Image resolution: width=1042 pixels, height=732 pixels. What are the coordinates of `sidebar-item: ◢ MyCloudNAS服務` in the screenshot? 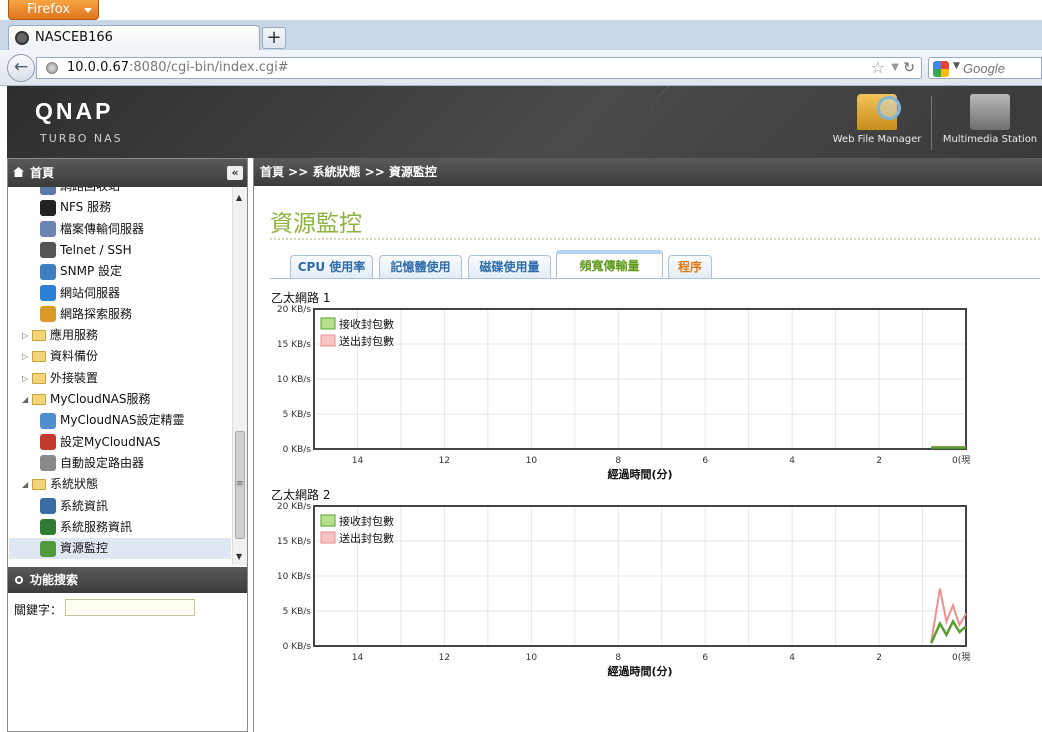 It's located at (86, 399).